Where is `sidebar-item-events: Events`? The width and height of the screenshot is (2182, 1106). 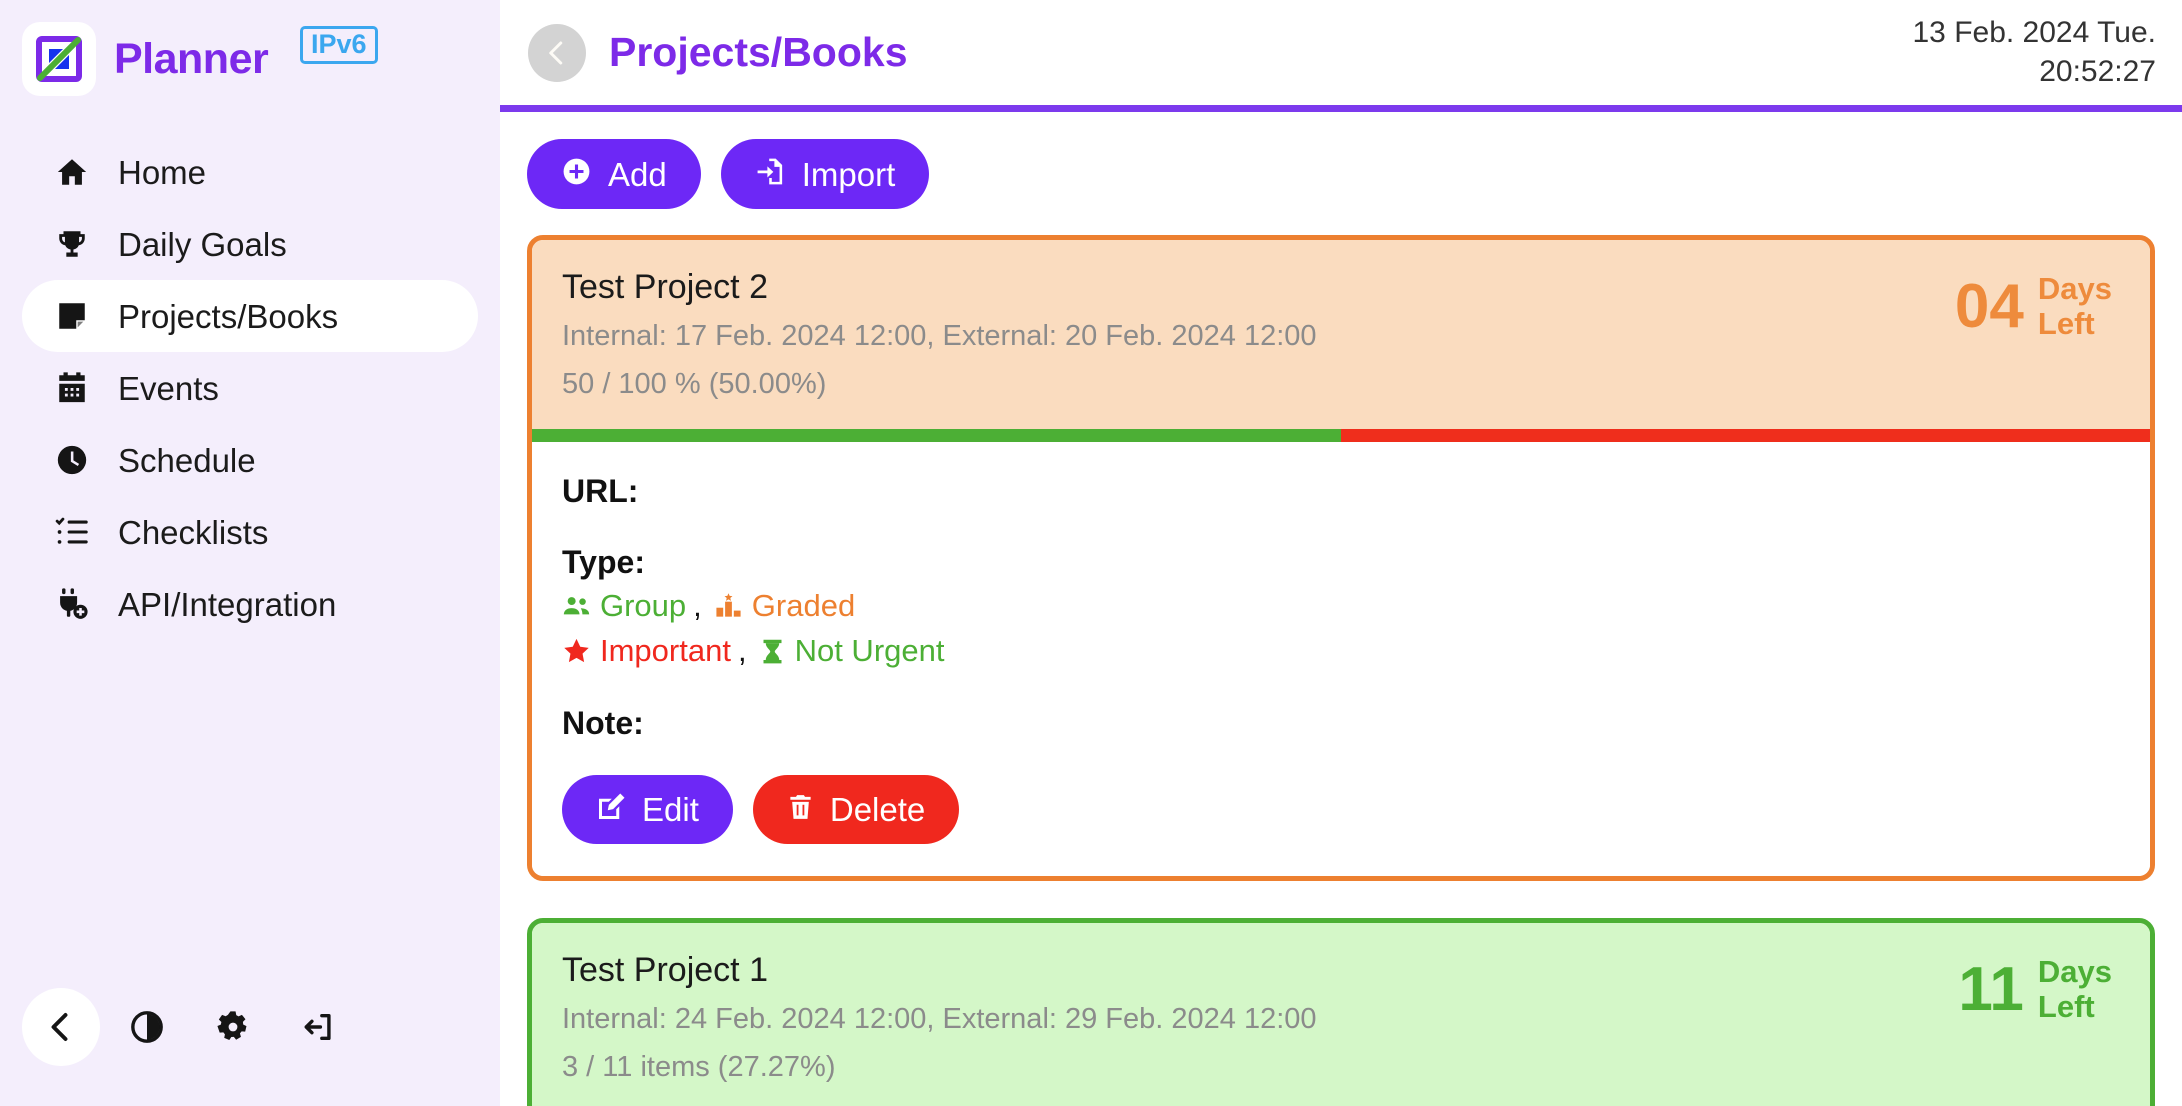 sidebar-item-events: Events is located at coordinates (250, 388).